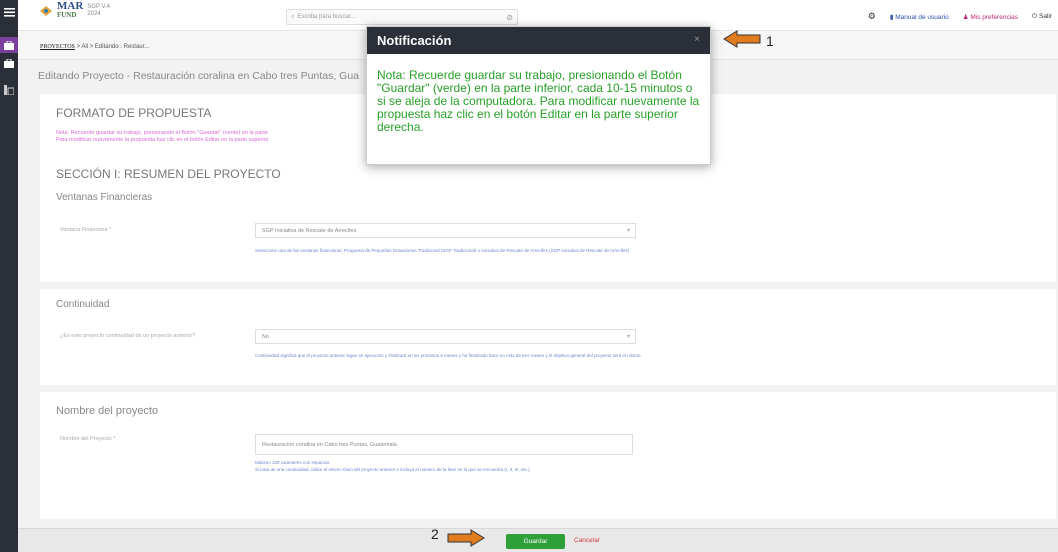  Describe the element at coordinates (107, 411) in the screenshot. I see `project-name-heading: Nombre del proyecto` at that location.